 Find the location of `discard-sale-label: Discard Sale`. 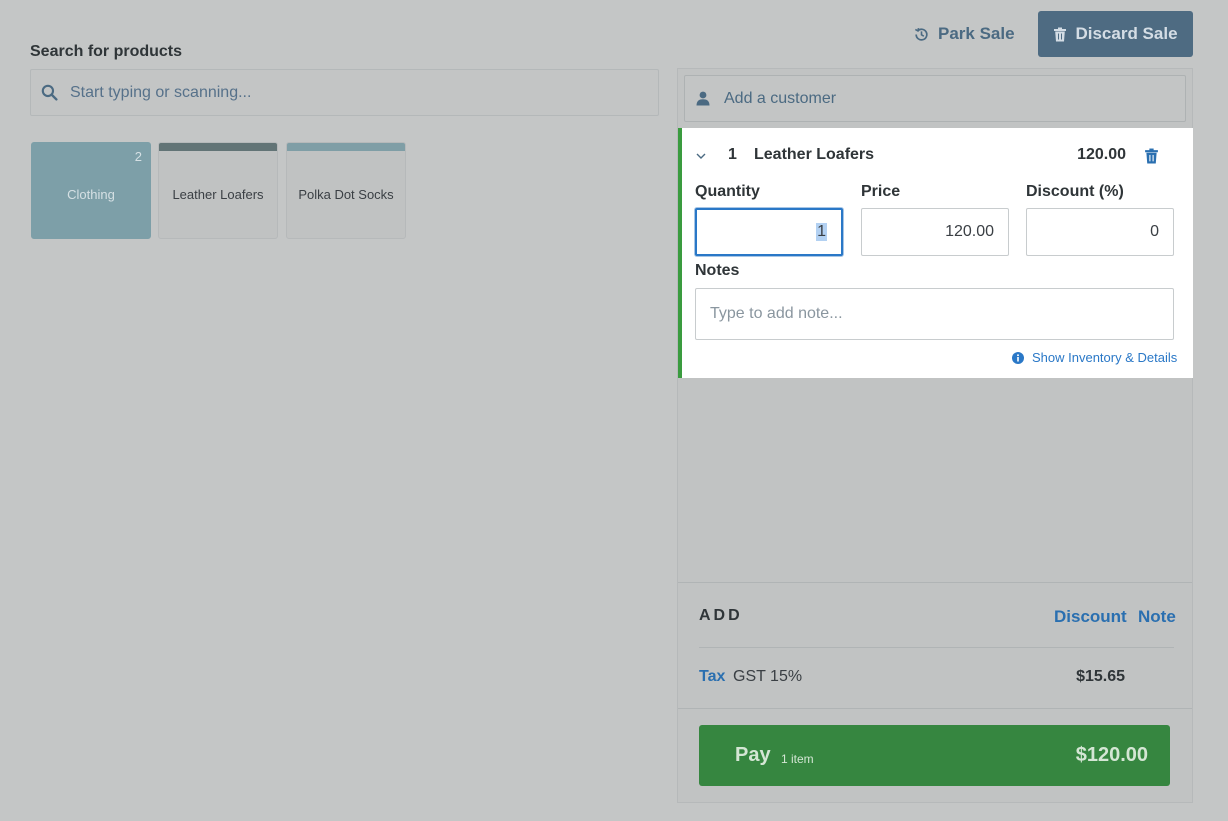

discard-sale-label: Discard Sale is located at coordinates (1126, 33).